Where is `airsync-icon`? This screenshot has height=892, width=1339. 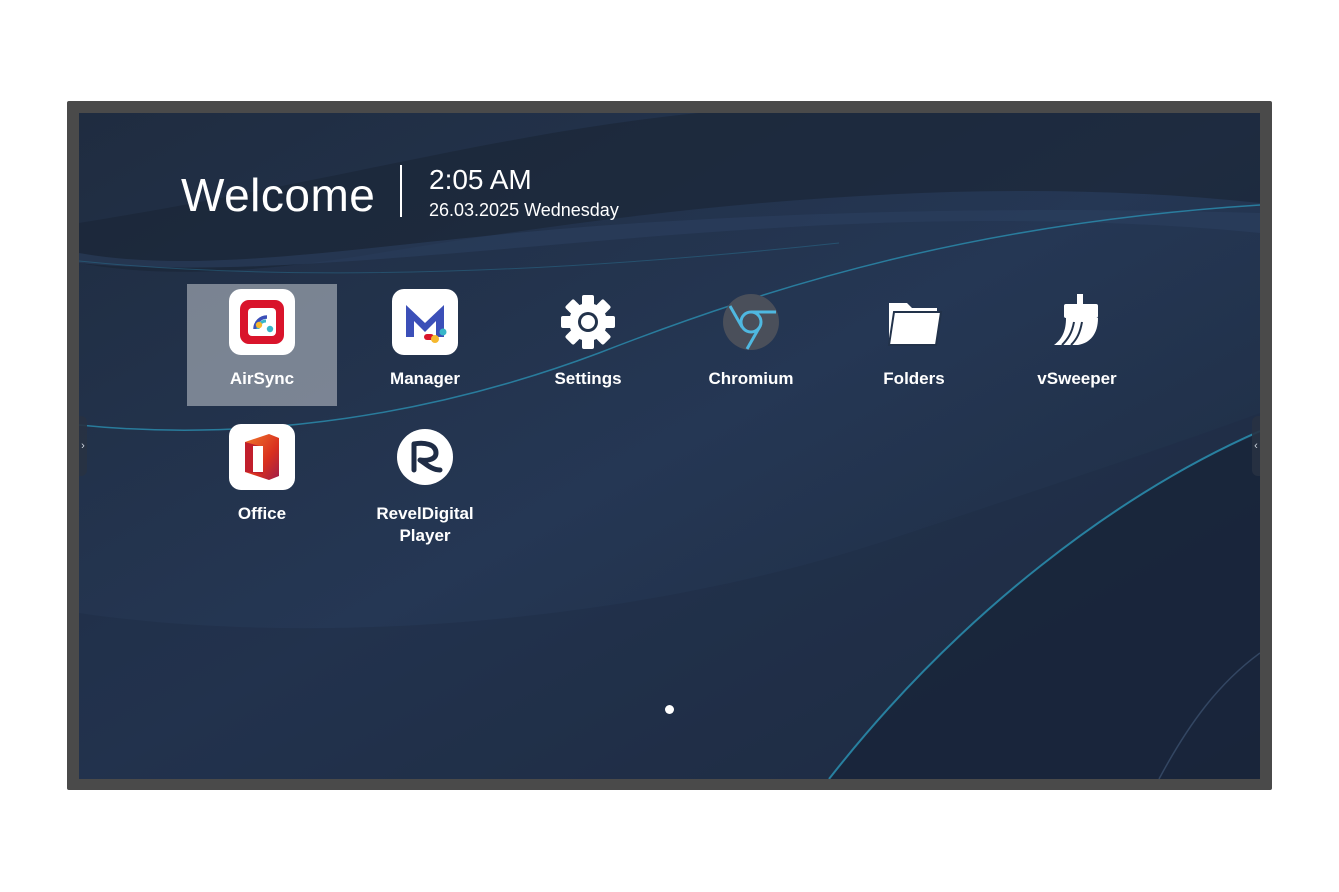 airsync-icon is located at coordinates (262, 322).